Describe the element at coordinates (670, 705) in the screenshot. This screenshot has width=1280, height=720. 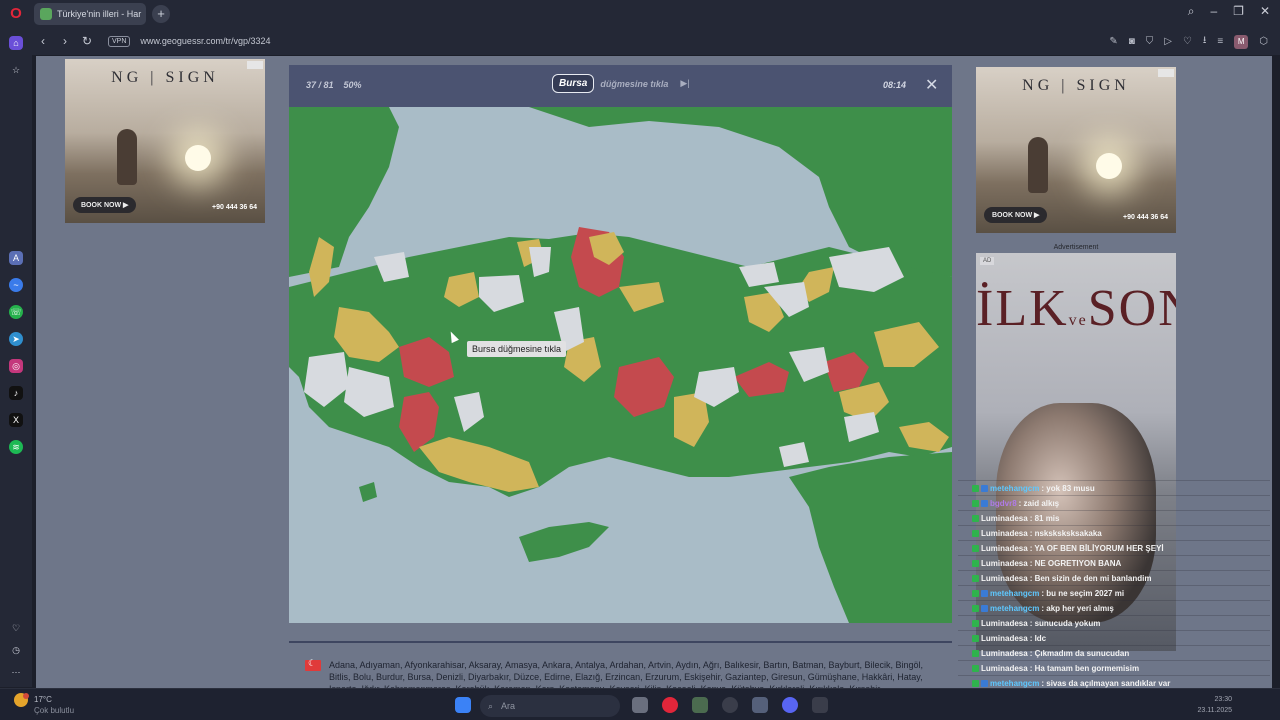
I see `opera-taskbar-icon` at that location.